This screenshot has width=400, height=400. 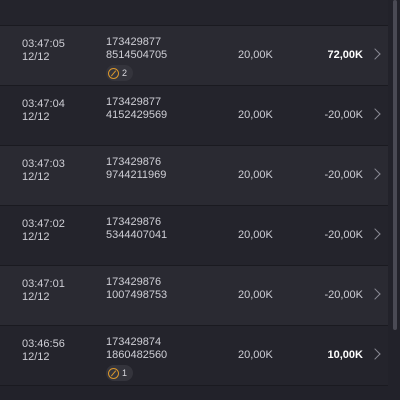 I want to click on row-timestamp: 03:47:04 12/12, so click(x=43, y=111).